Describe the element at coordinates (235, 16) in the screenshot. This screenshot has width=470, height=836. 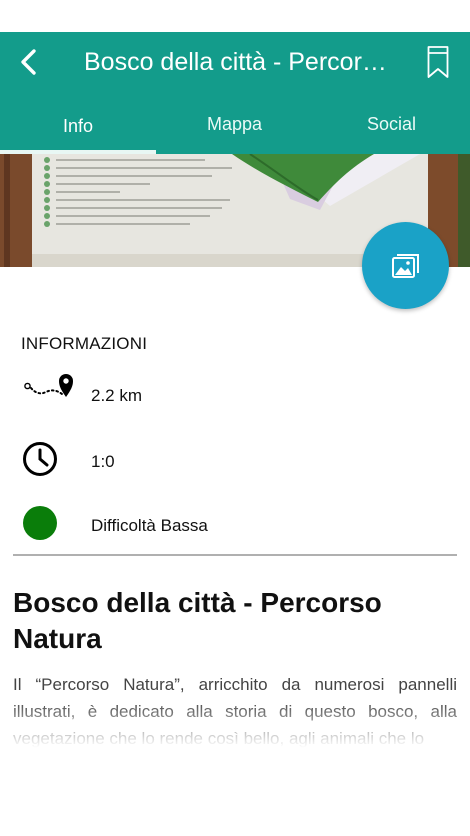
I see `status-bar` at that location.